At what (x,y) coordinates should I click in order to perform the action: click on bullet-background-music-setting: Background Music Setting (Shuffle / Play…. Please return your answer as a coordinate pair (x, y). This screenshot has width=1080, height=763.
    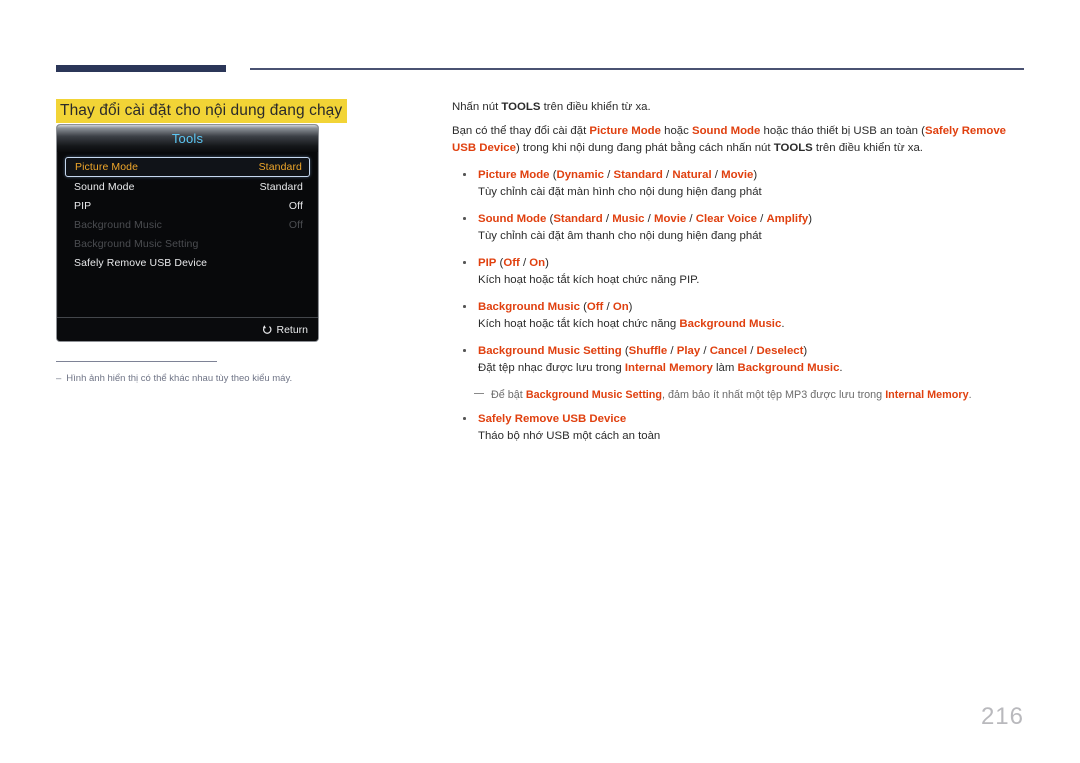
    Looking at the image, I should click on (740, 360).